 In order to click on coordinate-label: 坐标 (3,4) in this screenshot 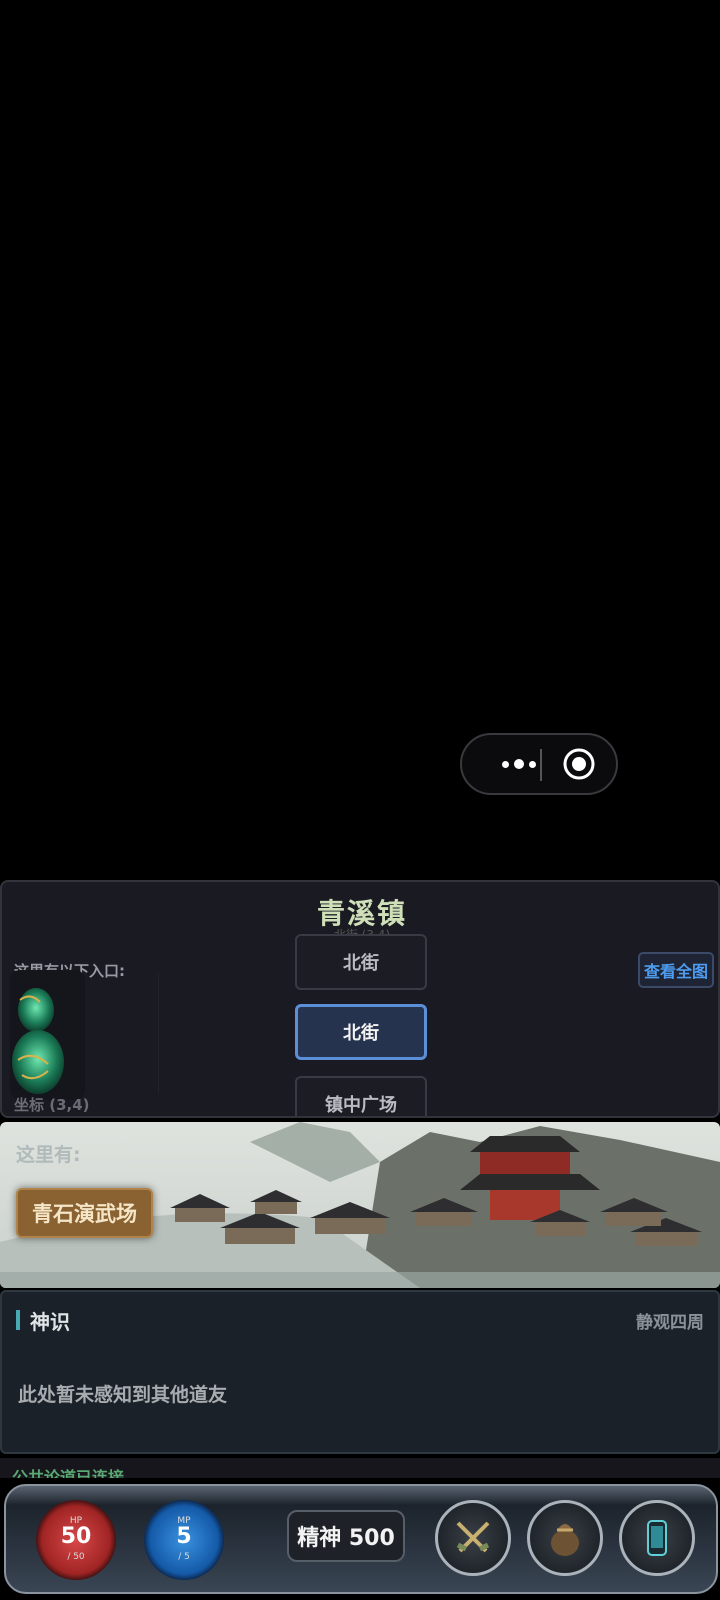, I will do `click(52, 1105)`.